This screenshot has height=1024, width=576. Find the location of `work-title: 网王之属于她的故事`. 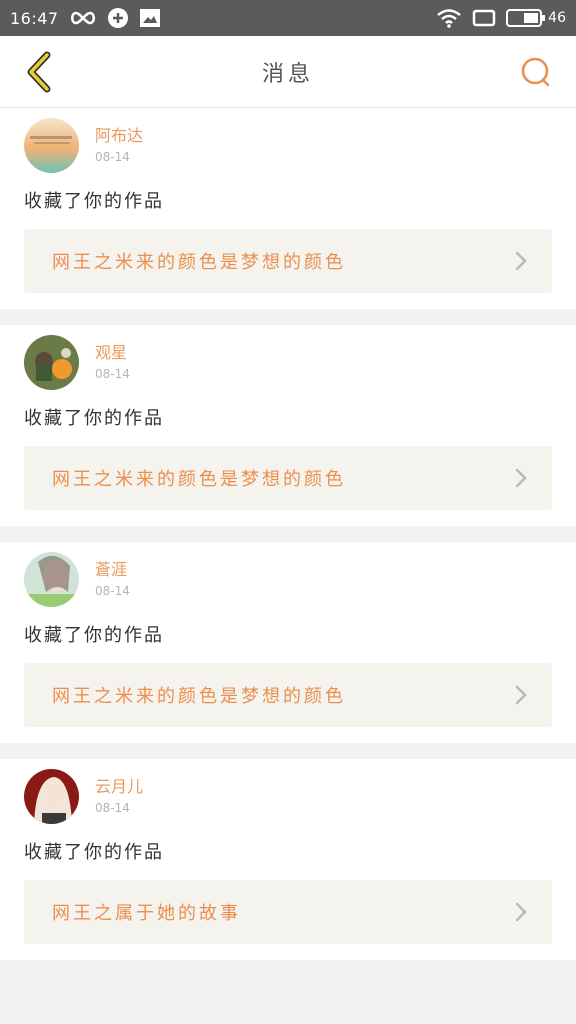

work-title: 网王之属于她的故事 is located at coordinates (146, 913).